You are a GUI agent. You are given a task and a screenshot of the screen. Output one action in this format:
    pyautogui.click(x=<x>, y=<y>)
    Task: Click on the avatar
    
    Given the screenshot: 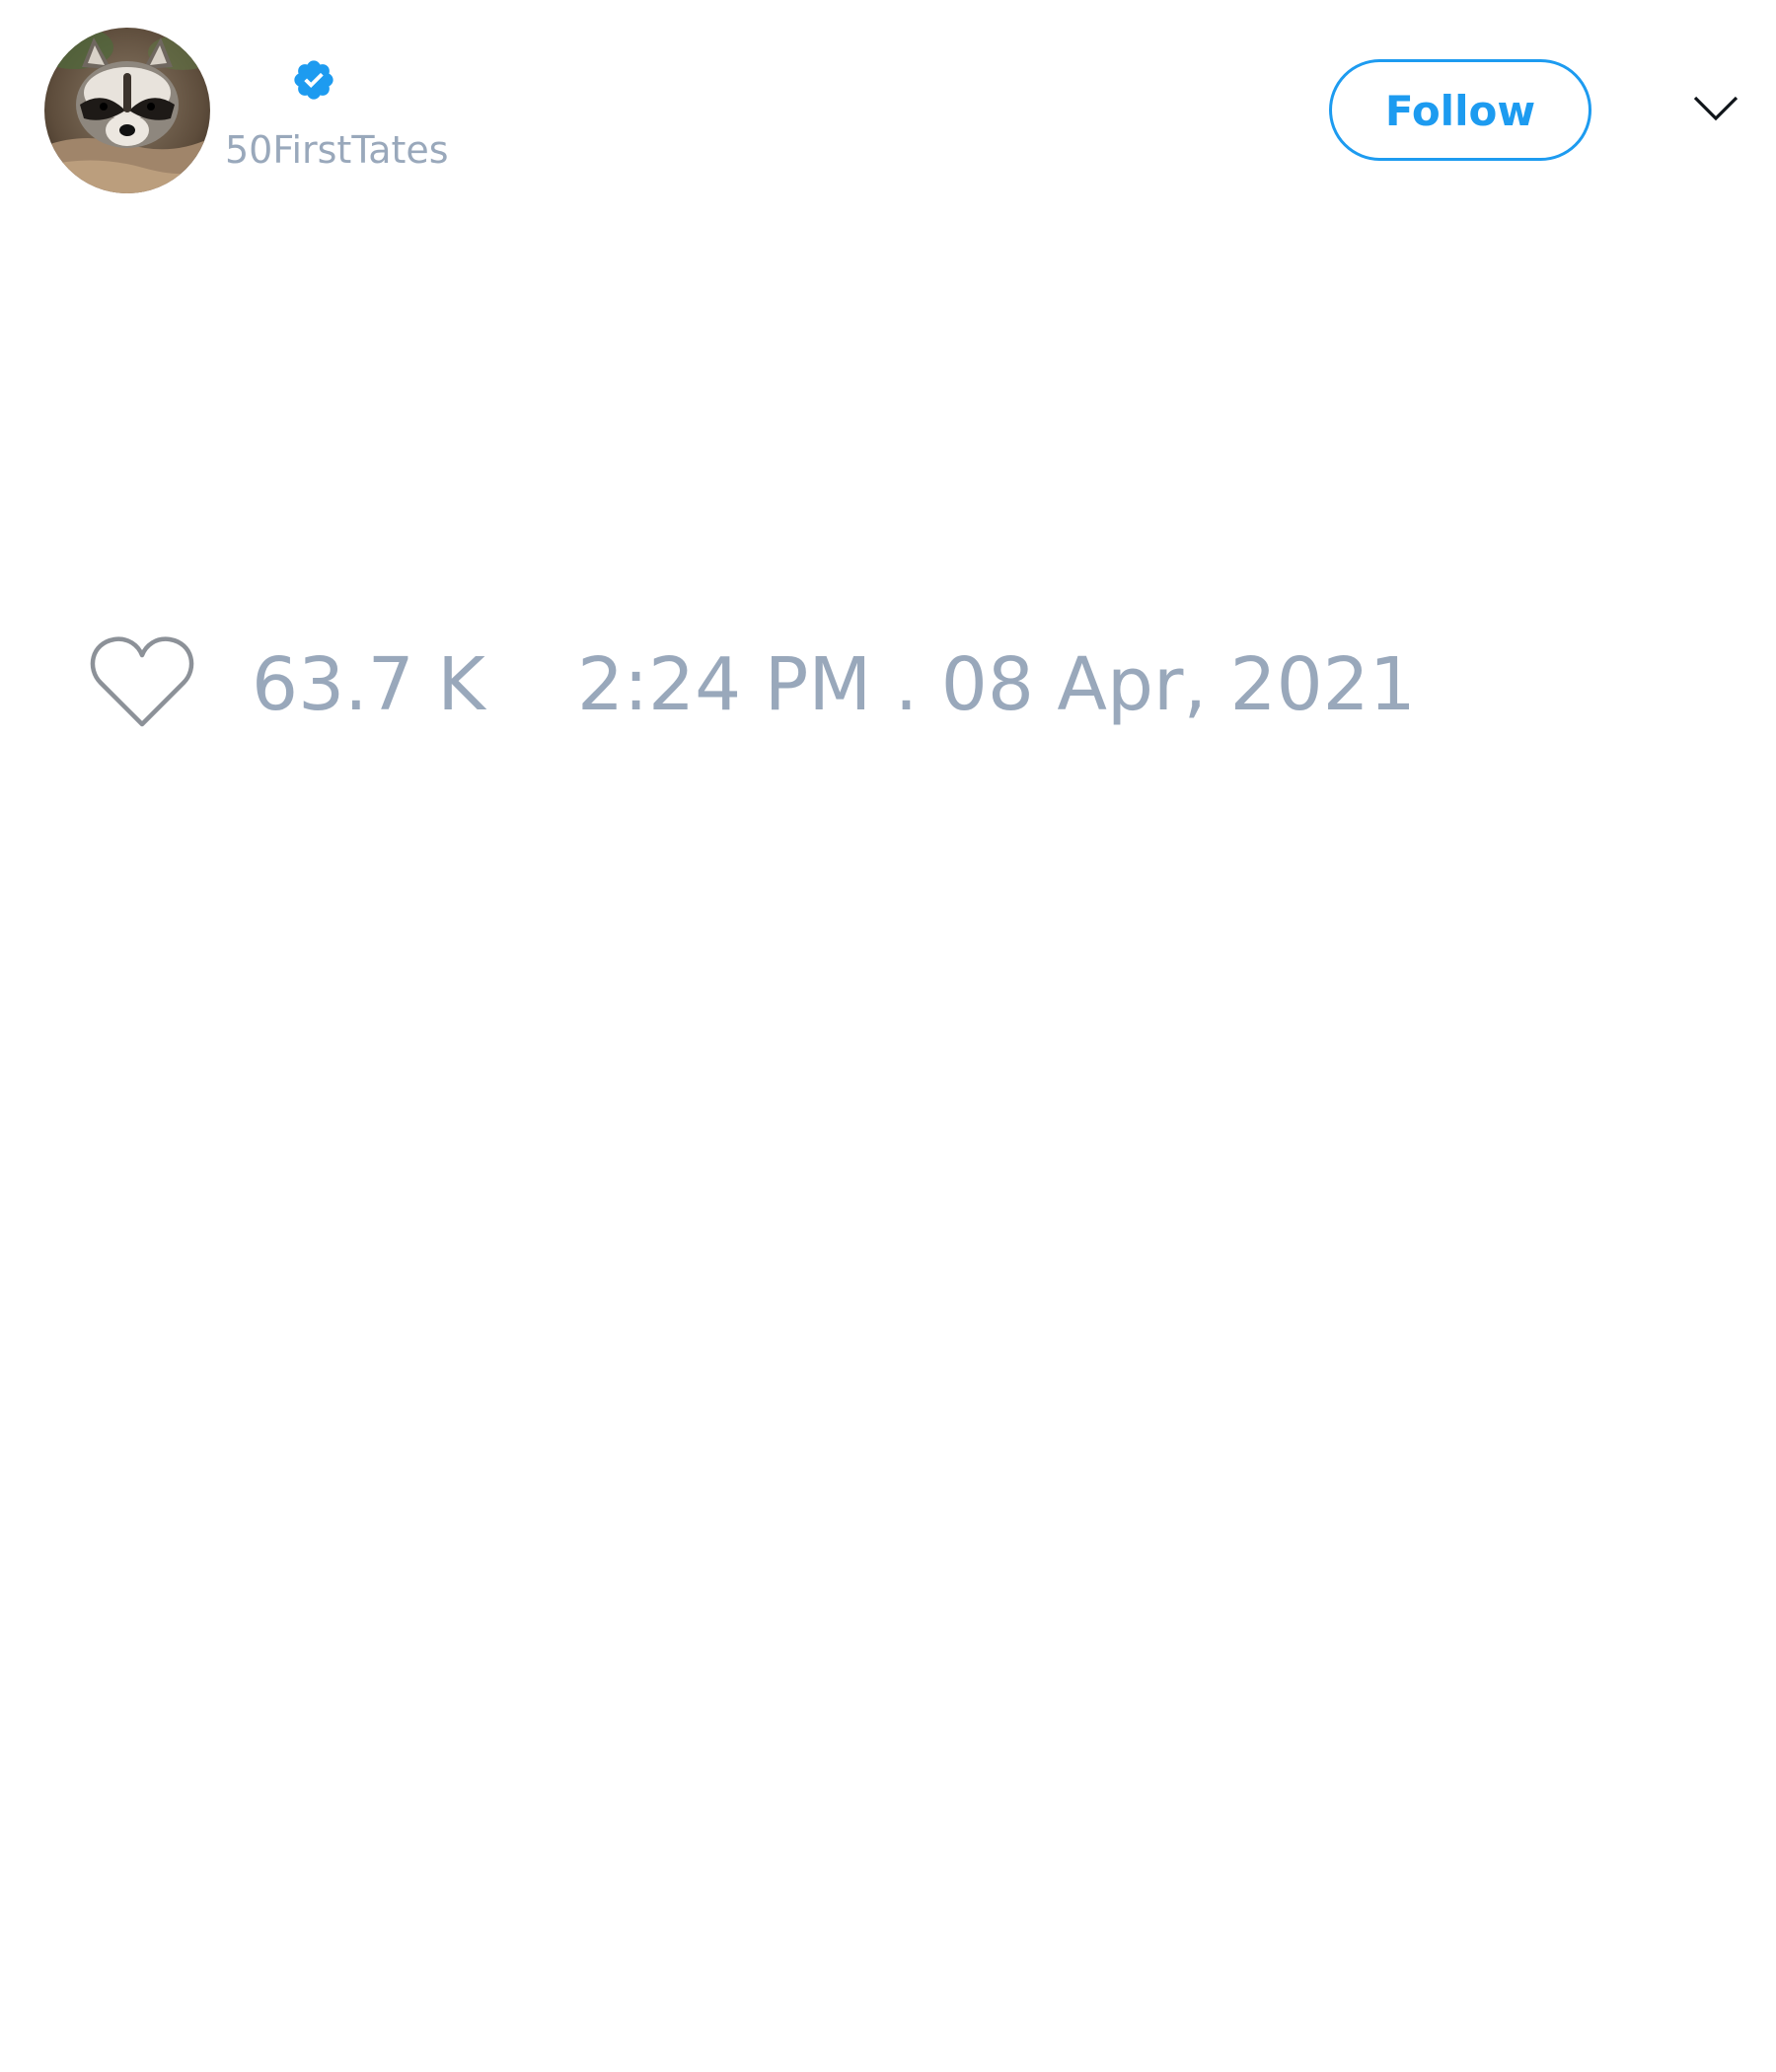 What is the action you would take?
    pyautogui.click(x=127, y=111)
    